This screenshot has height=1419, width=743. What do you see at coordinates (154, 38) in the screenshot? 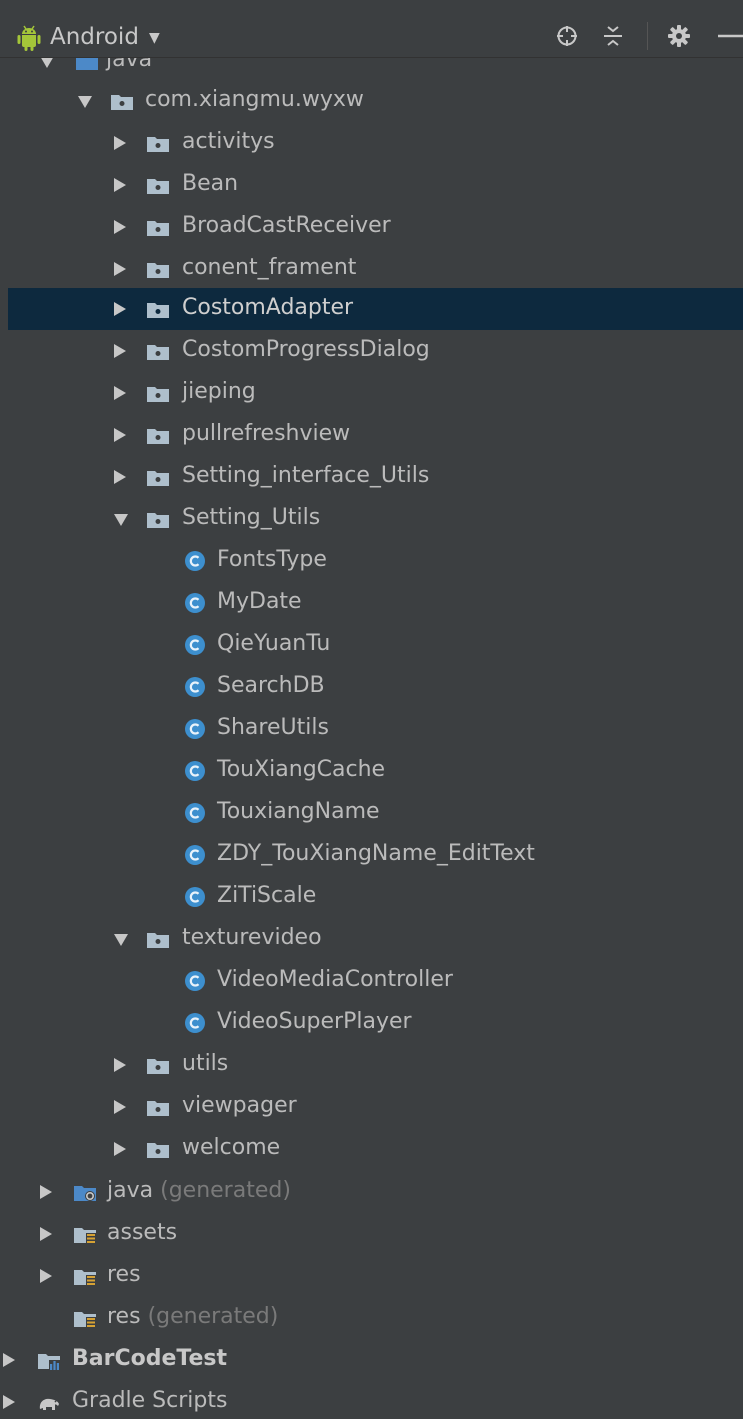
I see `chevron-down-icon: ▼` at bounding box center [154, 38].